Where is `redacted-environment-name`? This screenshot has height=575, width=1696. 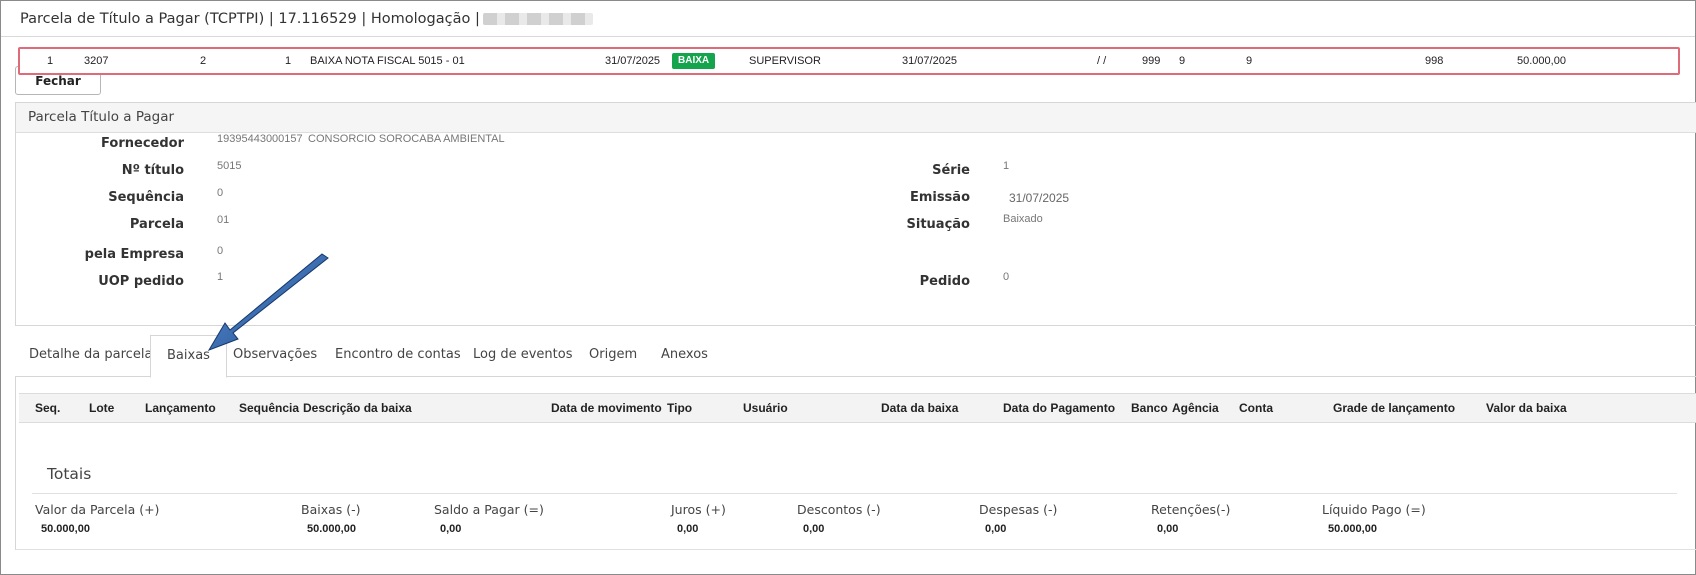 redacted-environment-name is located at coordinates (538, 19).